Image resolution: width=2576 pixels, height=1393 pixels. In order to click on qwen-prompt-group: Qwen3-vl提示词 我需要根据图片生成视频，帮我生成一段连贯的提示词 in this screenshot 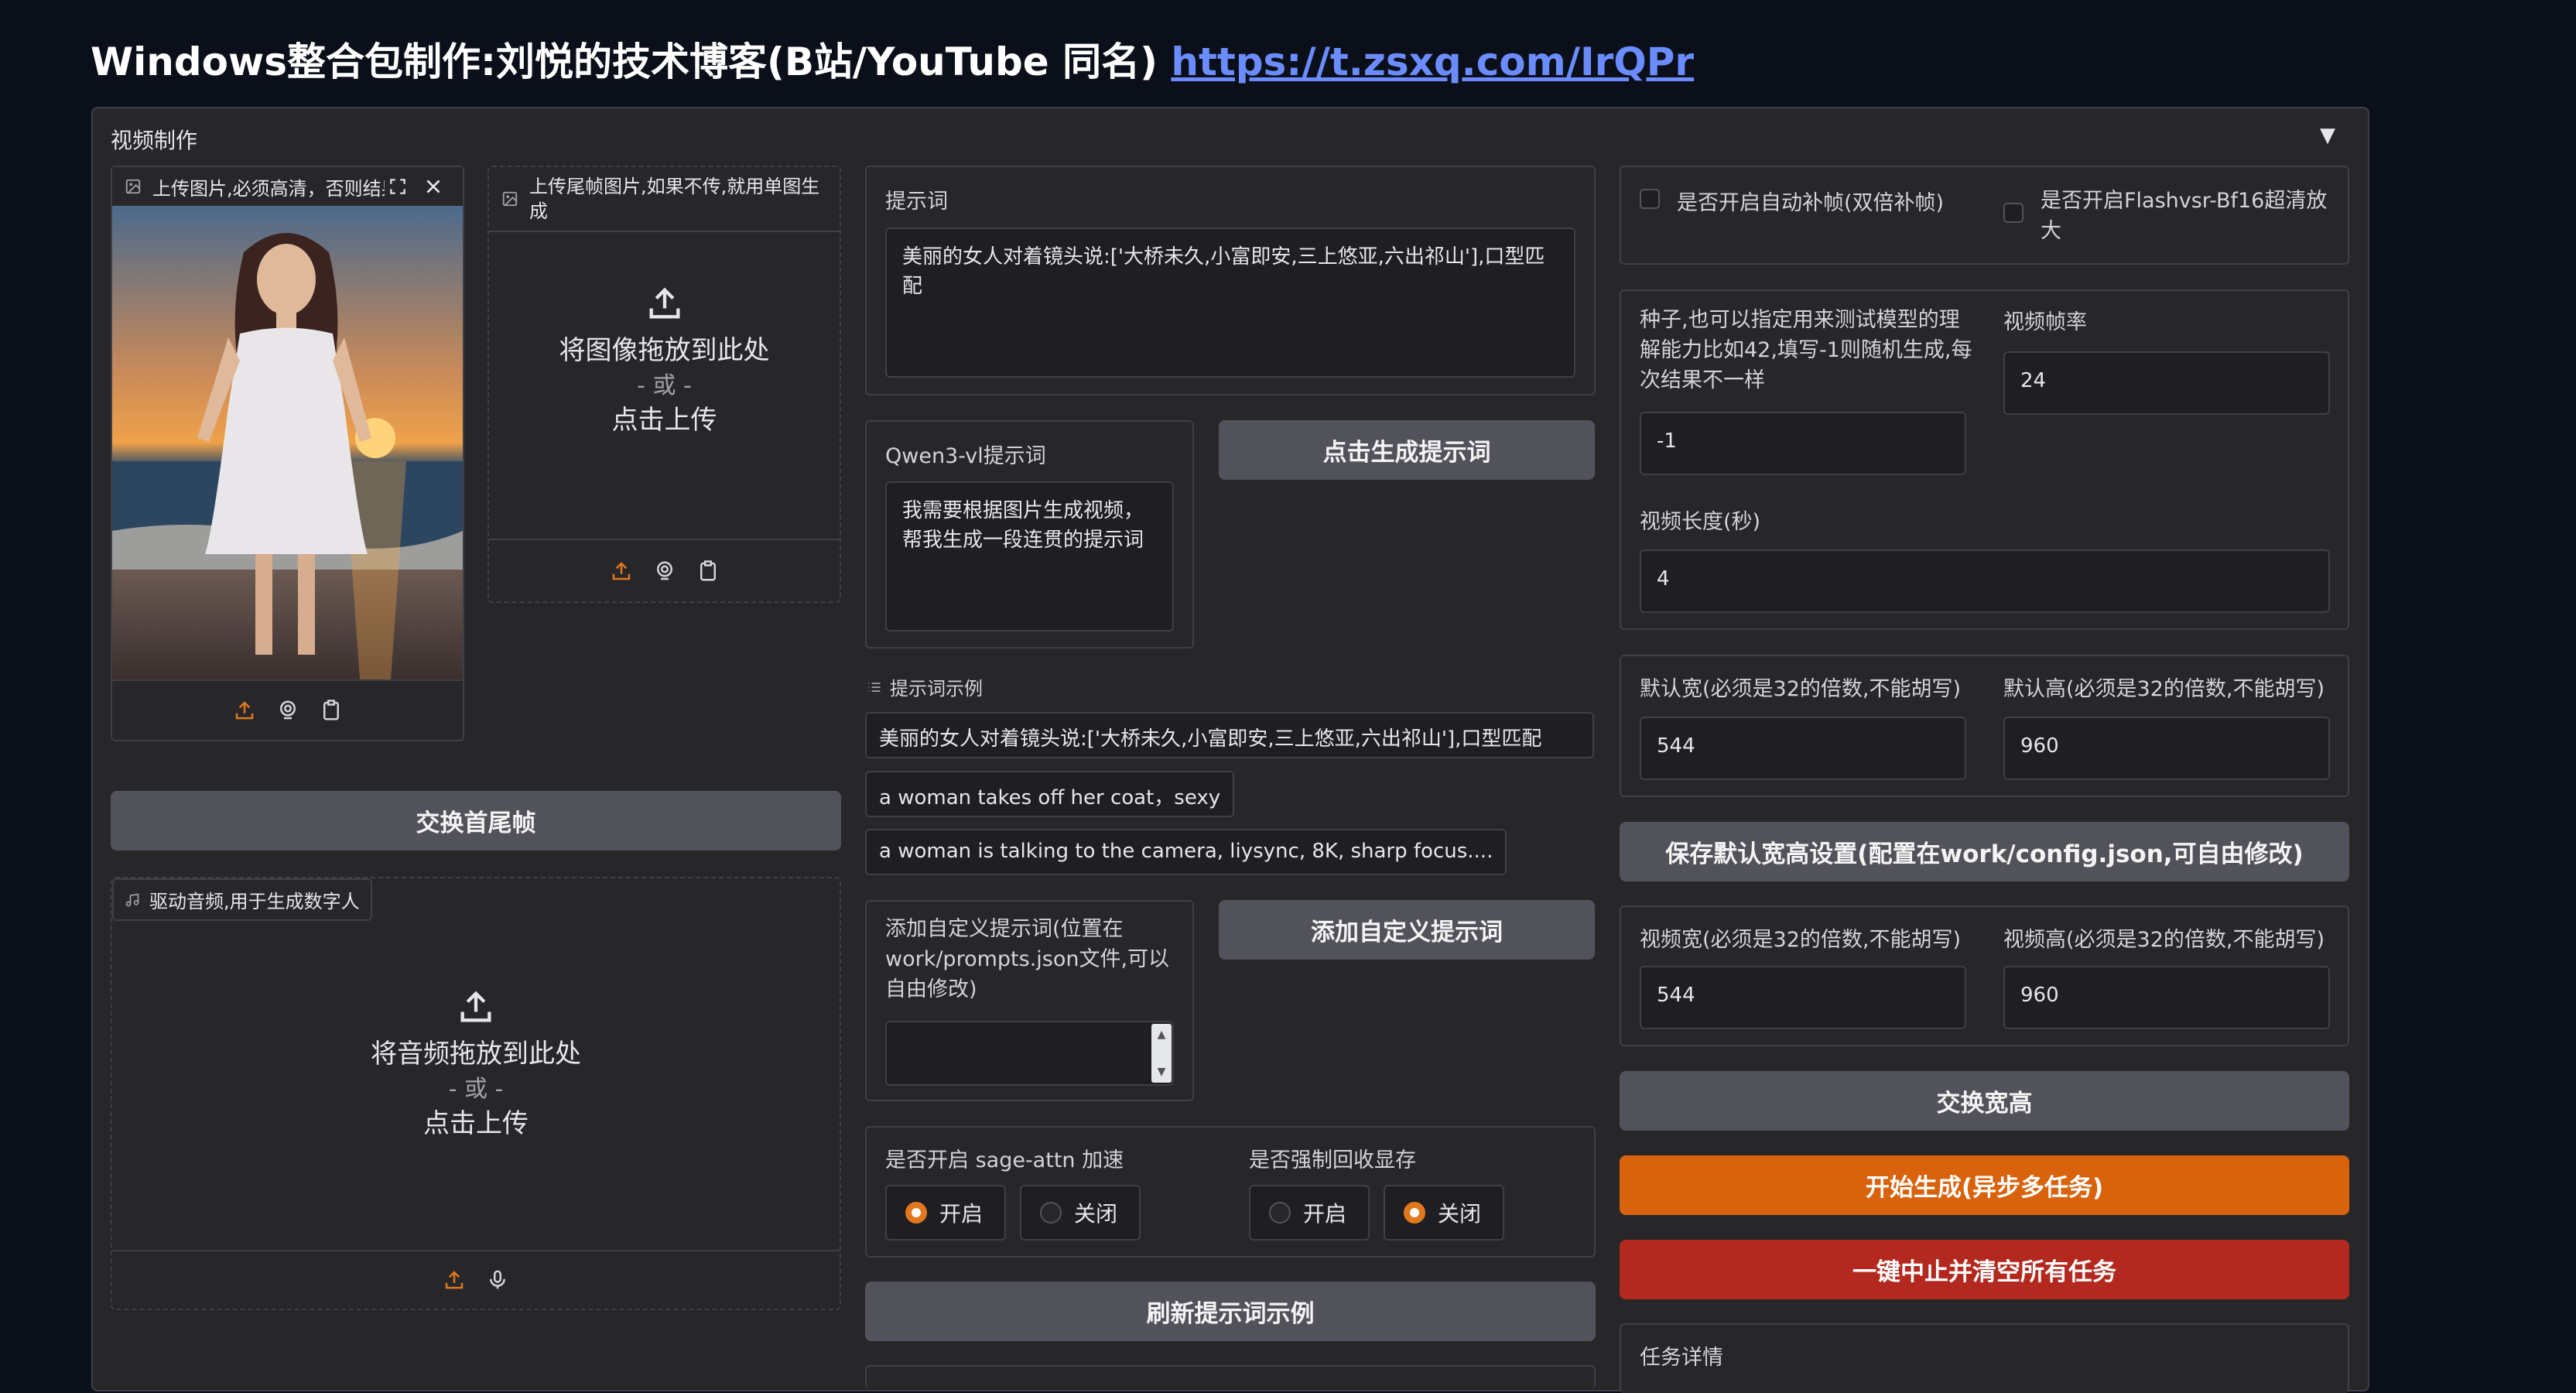, I will do `click(1029, 534)`.